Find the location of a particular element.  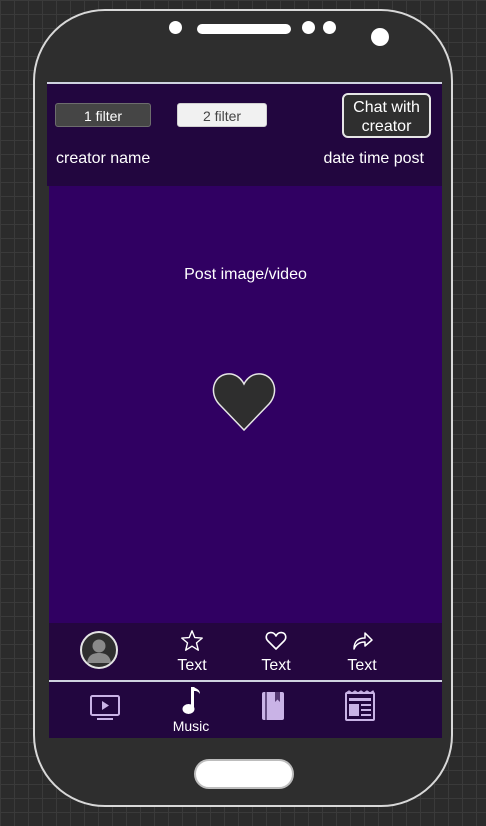

favorite-action: Text is located at coordinates (192, 652).